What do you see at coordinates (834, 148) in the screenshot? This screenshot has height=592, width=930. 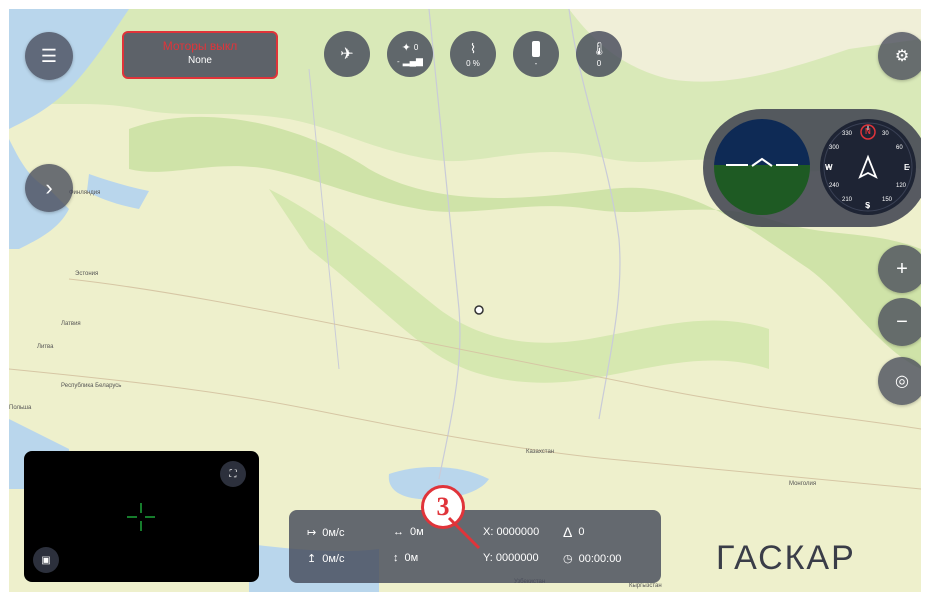 I see `compass-tick: 300` at bounding box center [834, 148].